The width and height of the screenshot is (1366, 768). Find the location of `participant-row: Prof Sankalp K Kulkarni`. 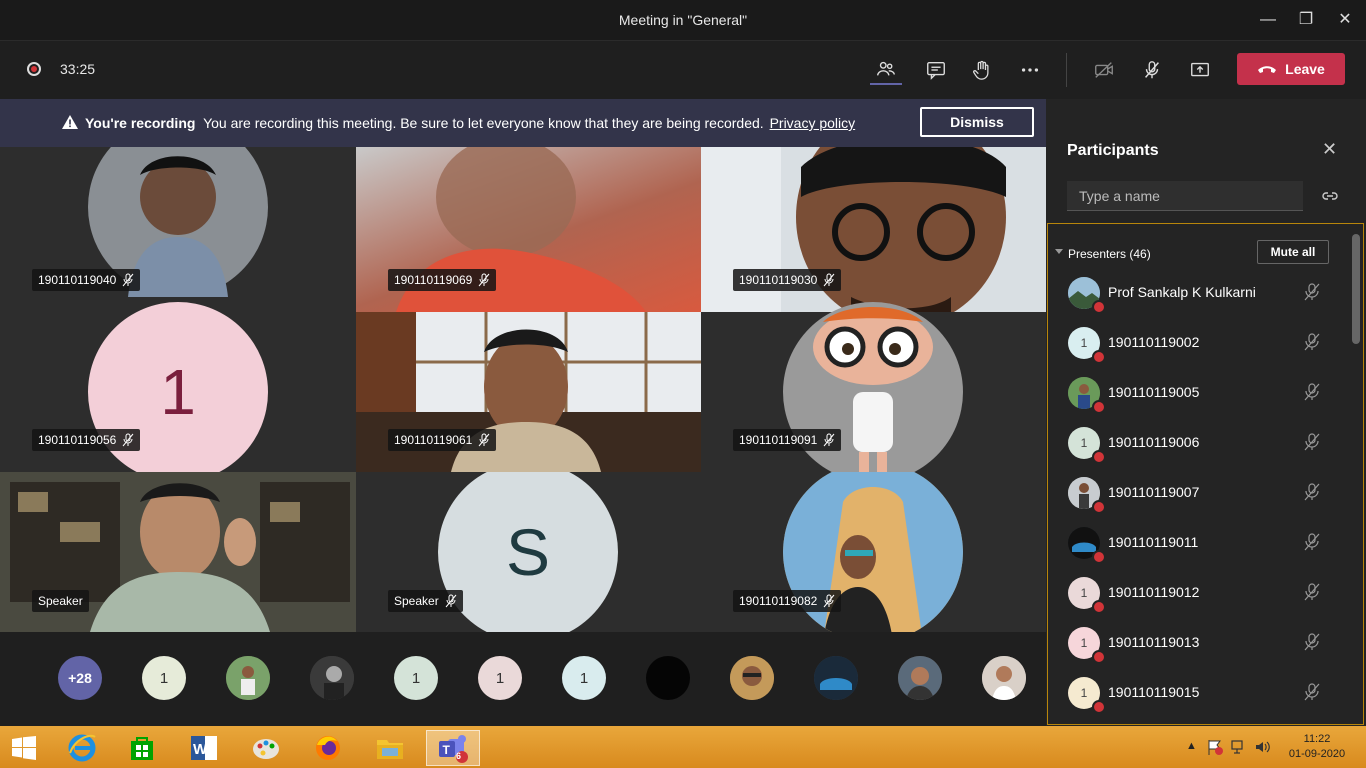

participant-row: Prof Sankalp K Kulkarni is located at coordinates (1198, 293).